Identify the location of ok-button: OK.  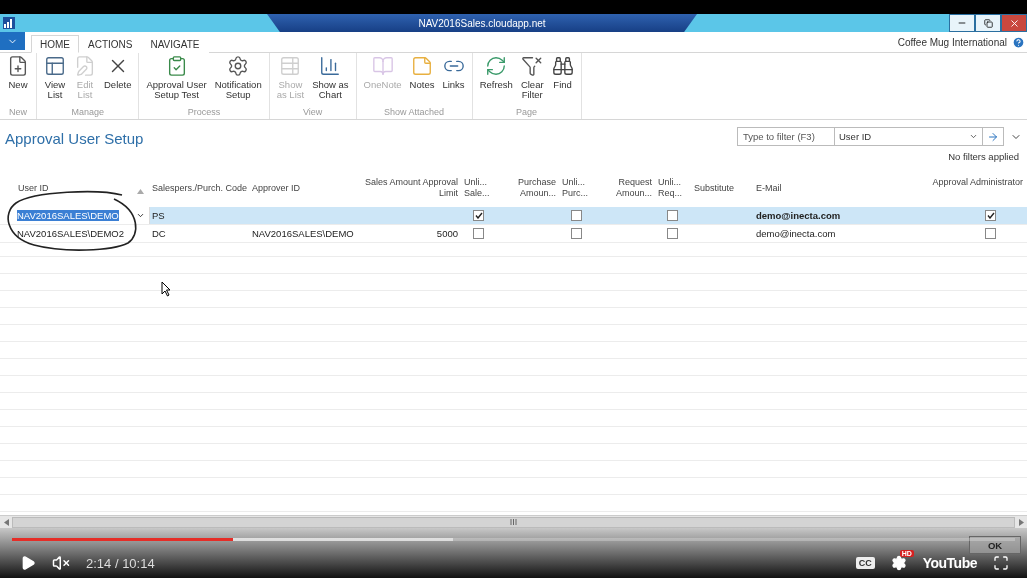
(995, 545).